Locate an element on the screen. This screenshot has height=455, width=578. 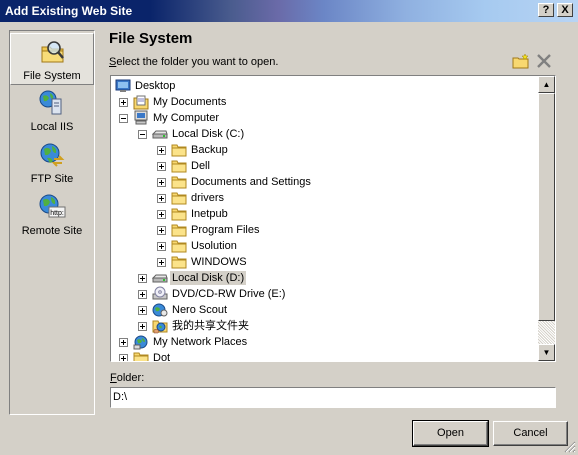
tree-item: My Computer is located at coordinates (324, 118).